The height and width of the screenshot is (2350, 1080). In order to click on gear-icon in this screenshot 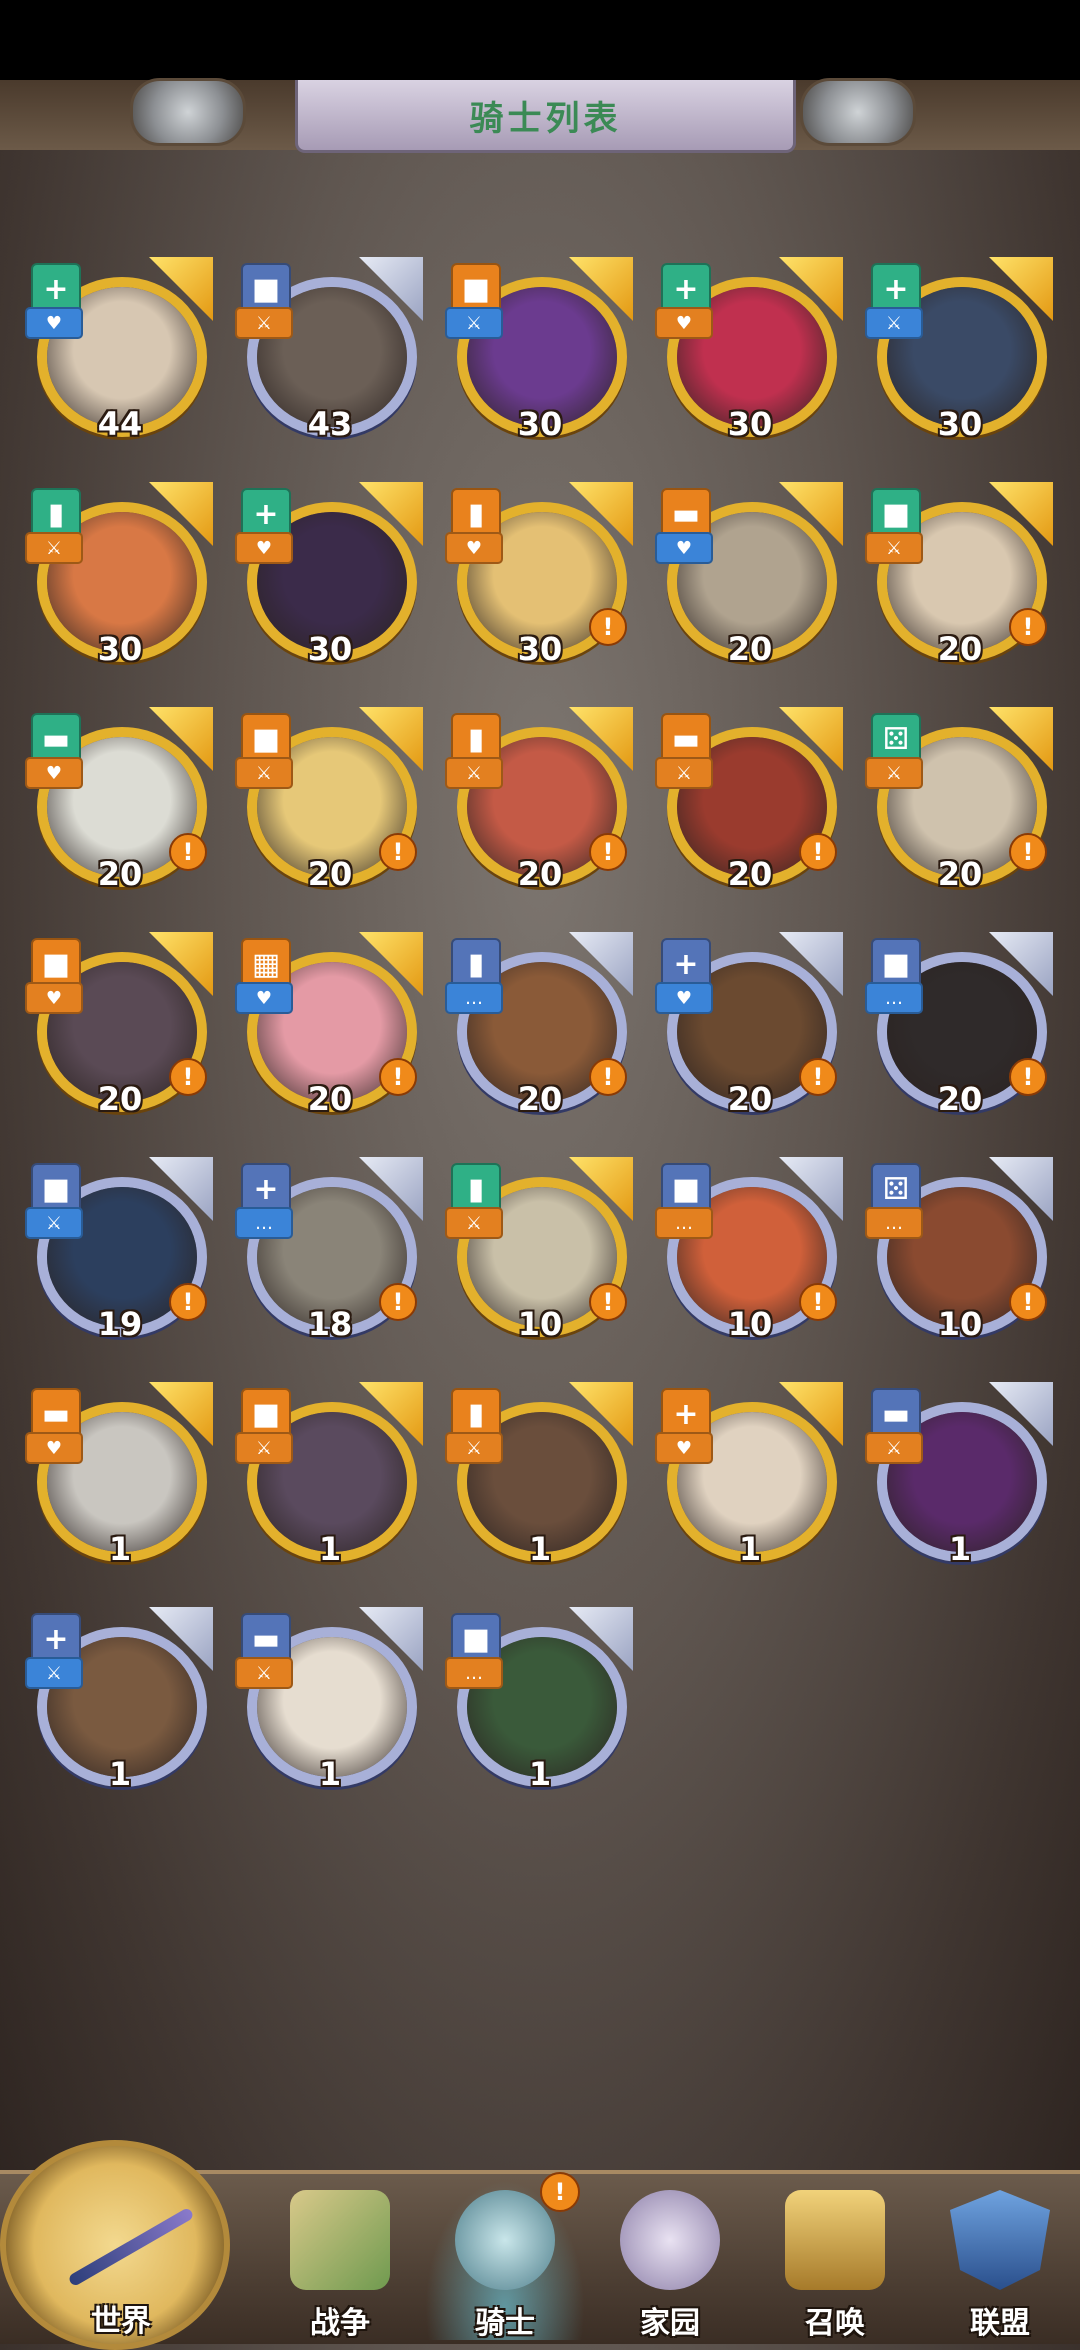, I will do `click(670, 2240)`.